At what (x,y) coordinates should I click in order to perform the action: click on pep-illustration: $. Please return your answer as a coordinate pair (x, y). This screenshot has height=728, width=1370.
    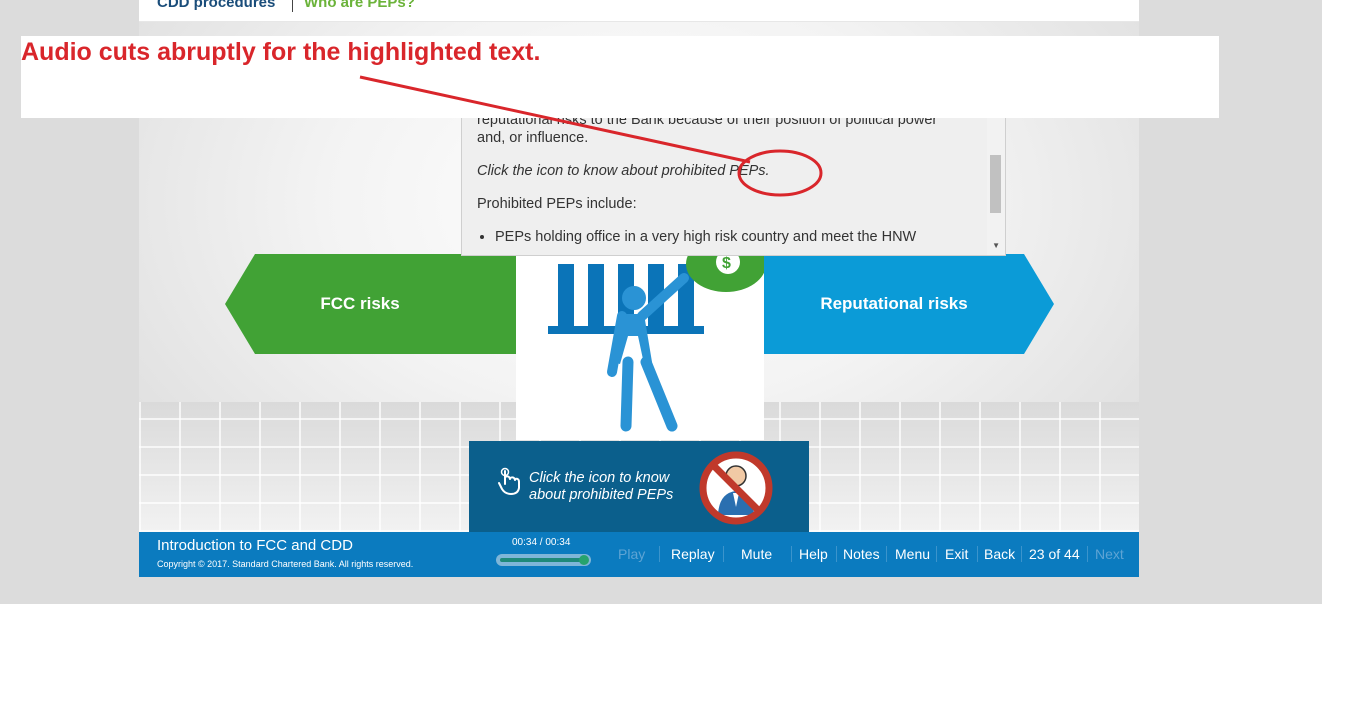
    Looking at the image, I should click on (640, 347).